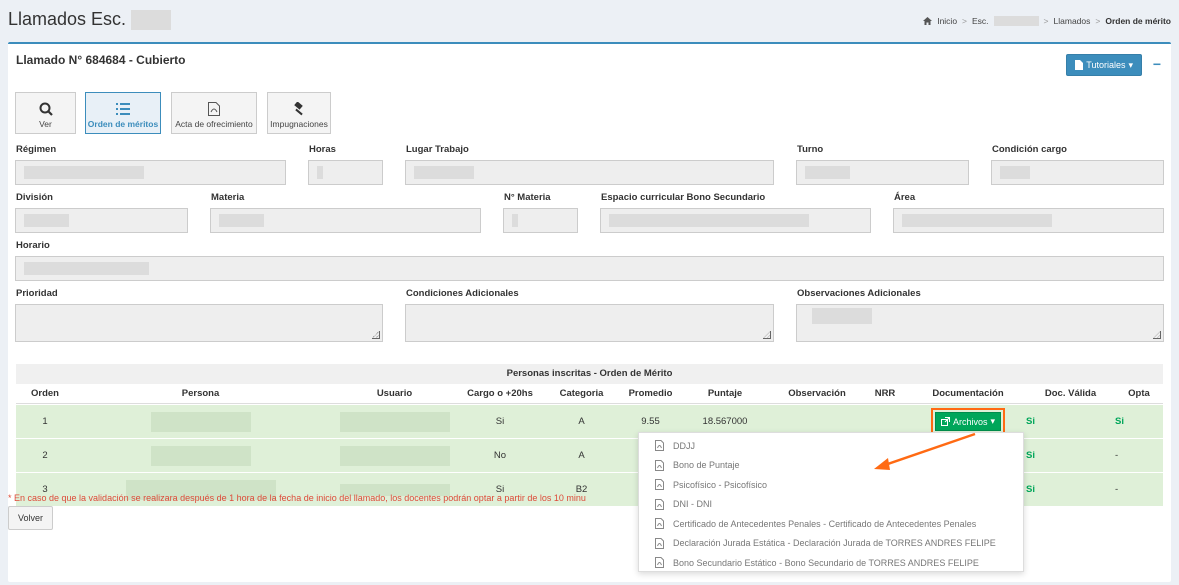  What do you see at coordinates (1079, 65) in the screenshot?
I see `file-icon` at bounding box center [1079, 65].